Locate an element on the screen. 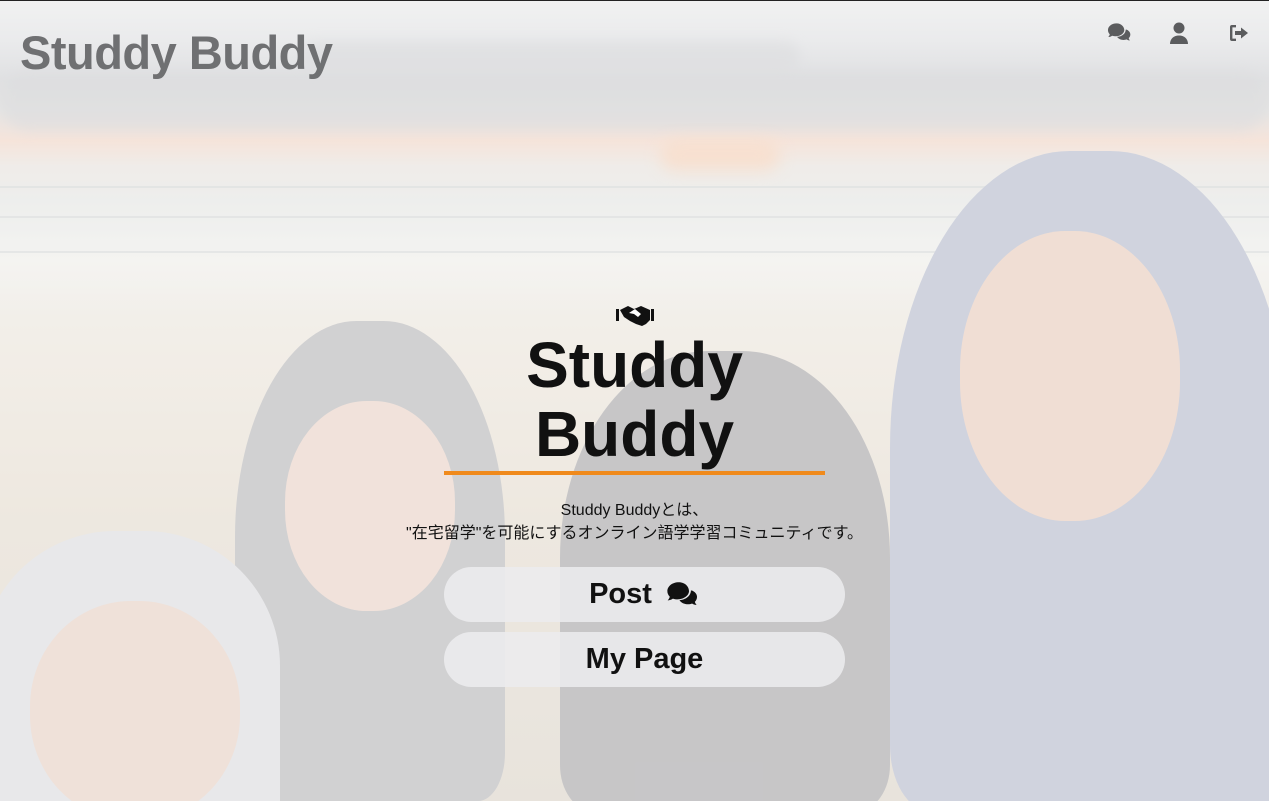  hero-title: Studdy Buddy is located at coordinates (635, 400).